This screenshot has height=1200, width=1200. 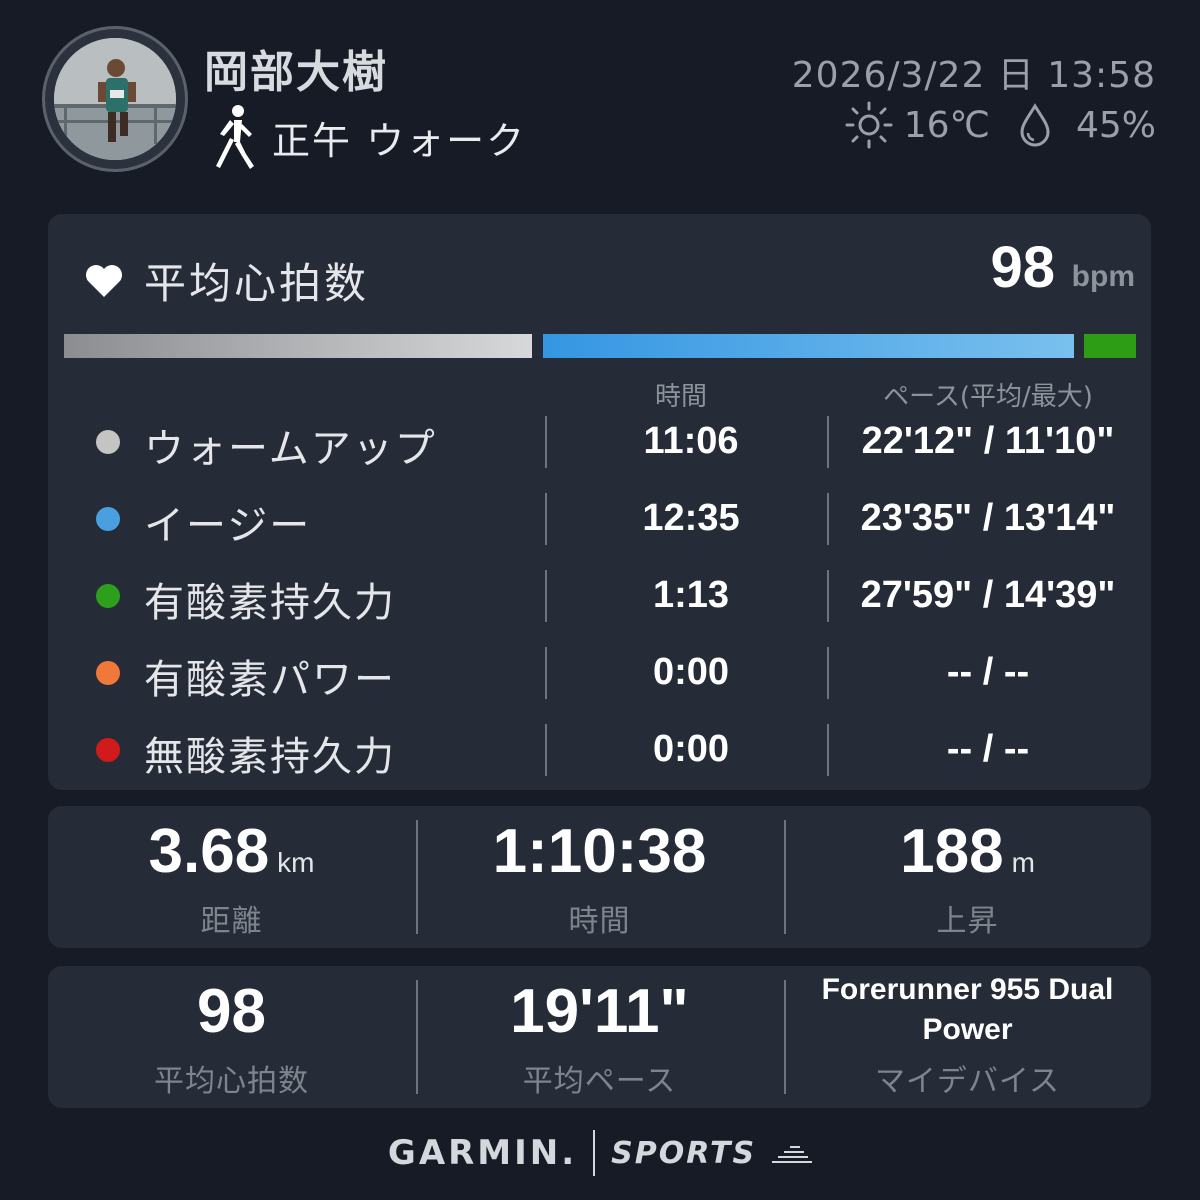 What do you see at coordinates (599, 1081) in the screenshot?
I see `avg-pace-label: 平均ペース` at bounding box center [599, 1081].